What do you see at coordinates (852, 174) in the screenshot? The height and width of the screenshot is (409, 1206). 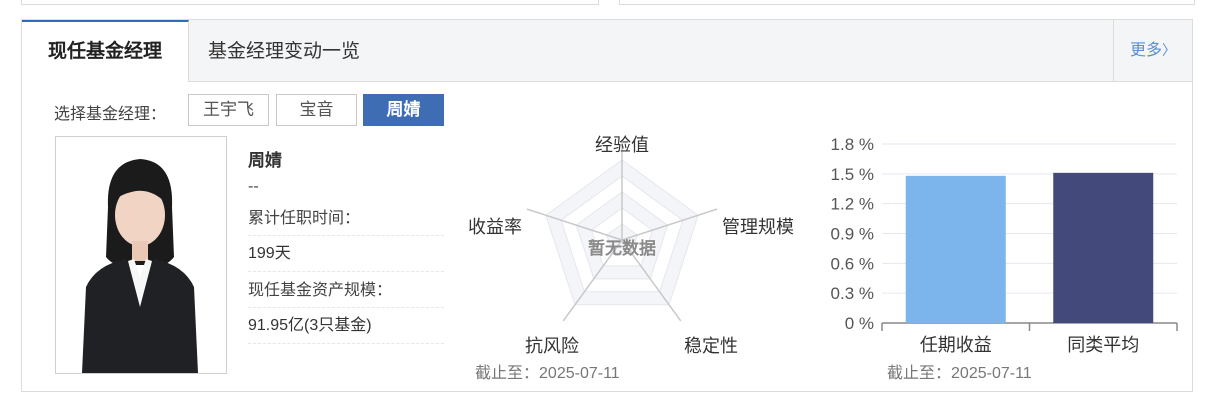 I see `y-tick-label: 1.5 %` at bounding box center [852, 174].